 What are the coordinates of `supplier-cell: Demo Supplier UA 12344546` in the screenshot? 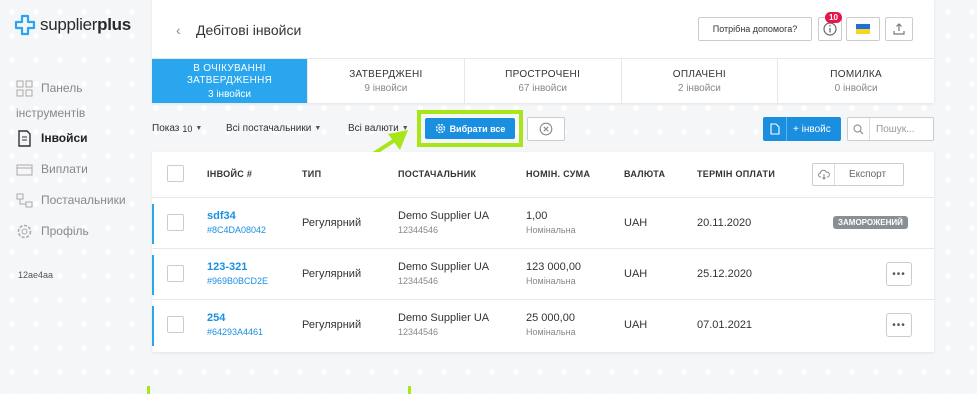 It's located at (443, 222).